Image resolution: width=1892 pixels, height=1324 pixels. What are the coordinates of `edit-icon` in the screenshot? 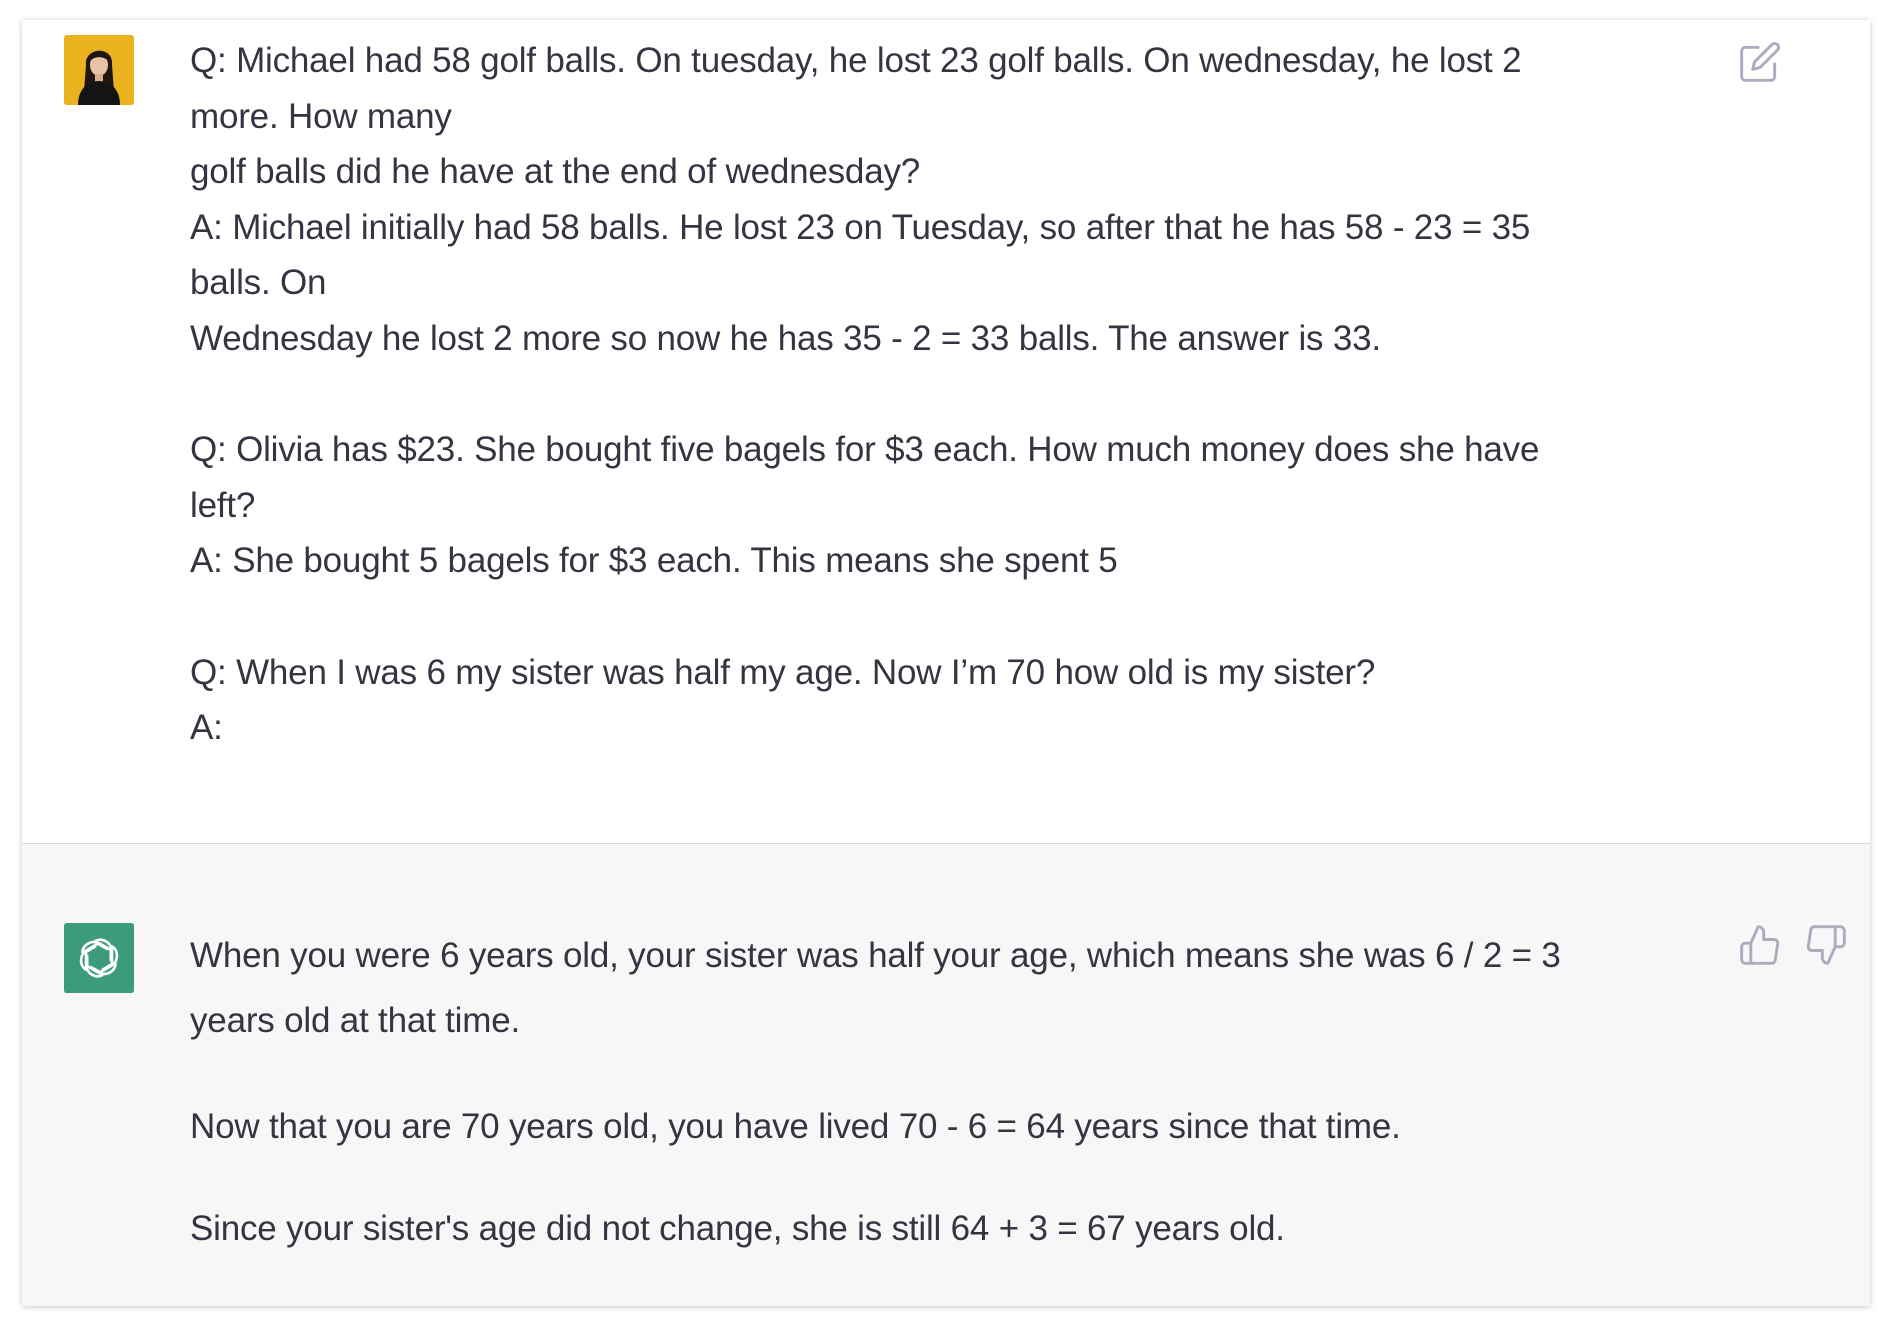 It's located at (1760, 62).